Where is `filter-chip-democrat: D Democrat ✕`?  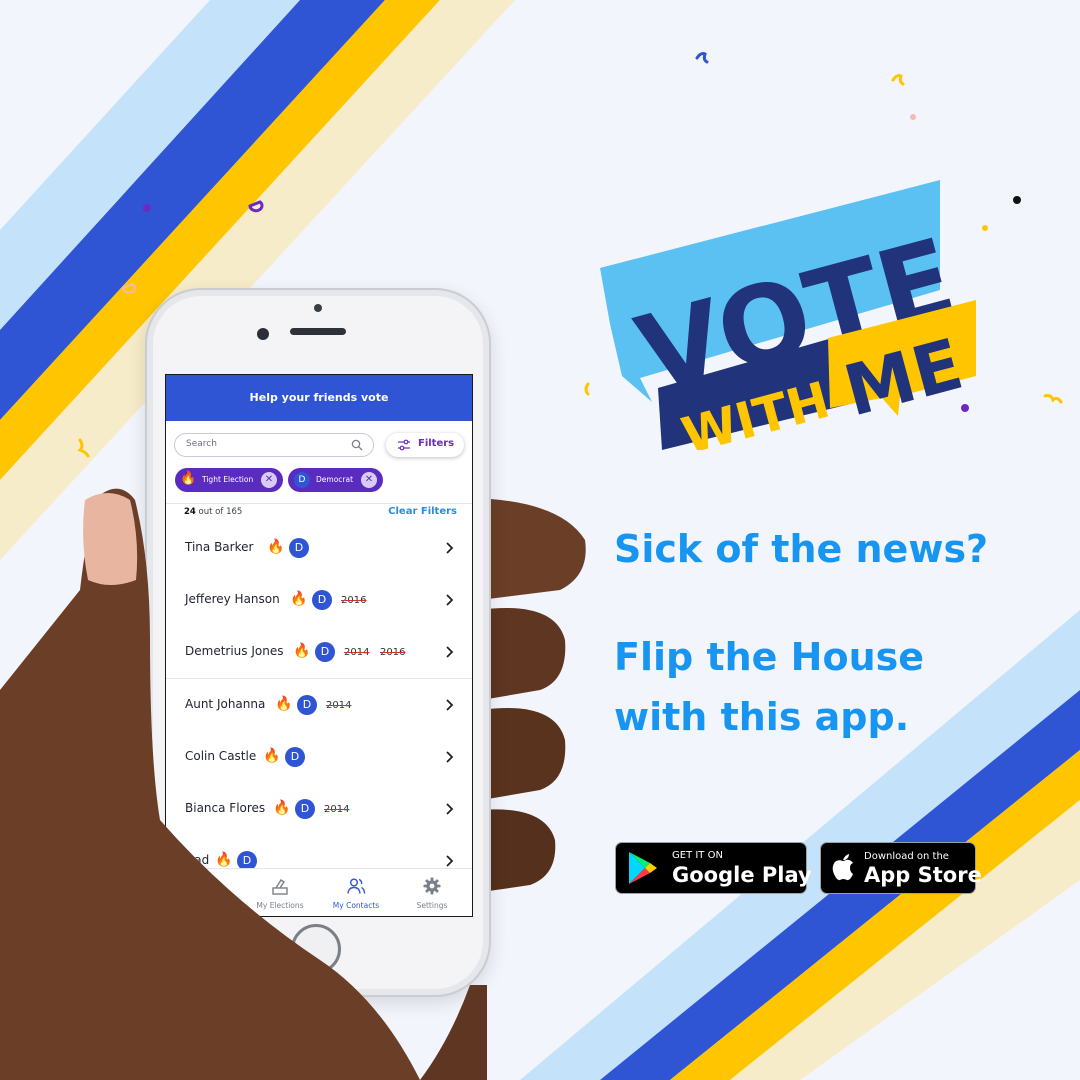 filter-chip-democrat: D Democrat ✕ is located at coordinates (335, 480).